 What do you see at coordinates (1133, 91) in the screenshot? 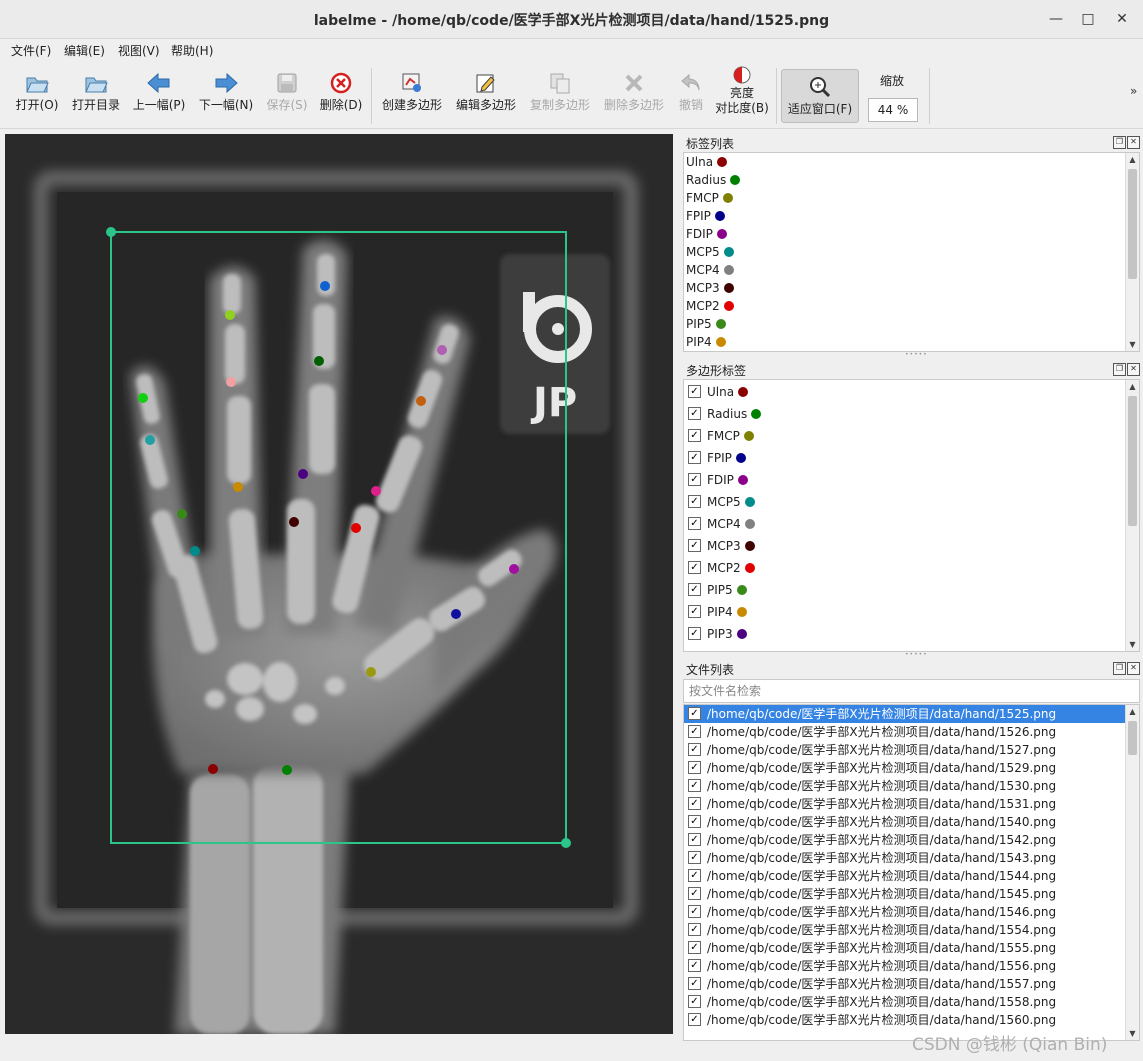
I see `toolbar-overflow-button: »` at bounding box center [1133, 91].